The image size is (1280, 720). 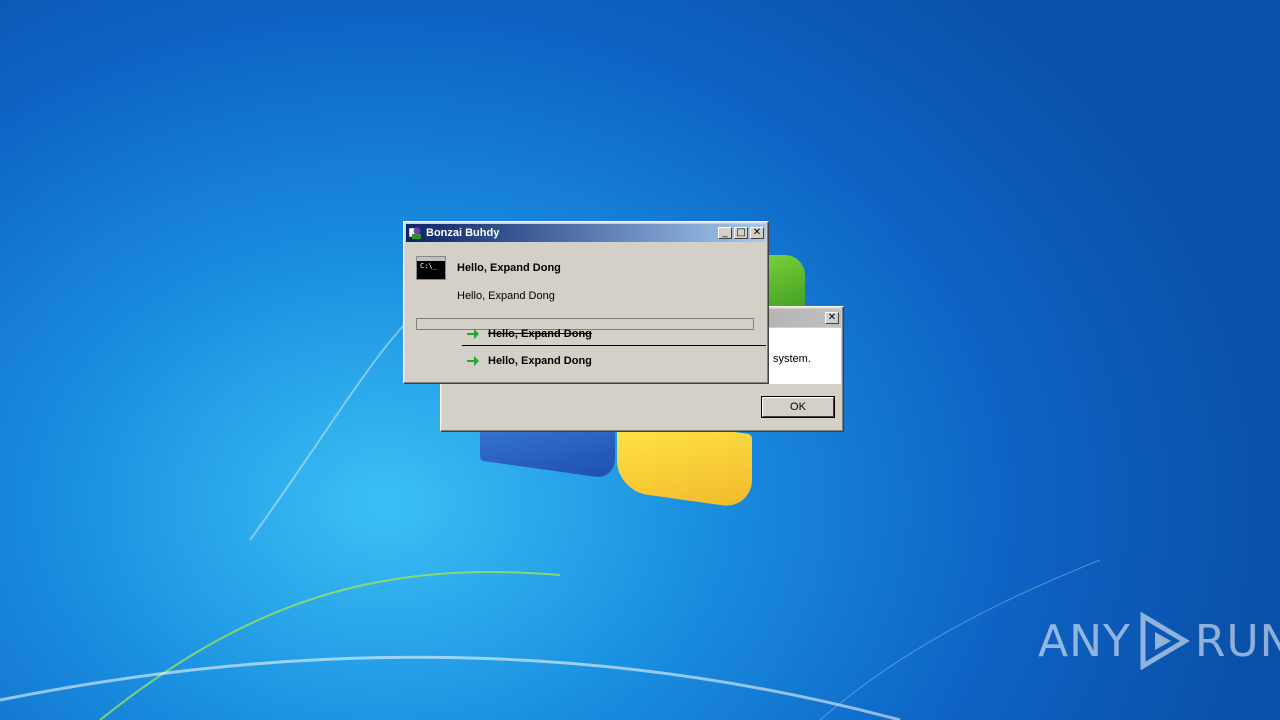 What do you see at coordinates (509, 268) in the screenshot?
I see `dialog-heading: Hello, Expand Dong` at bounding box center [509, 268].